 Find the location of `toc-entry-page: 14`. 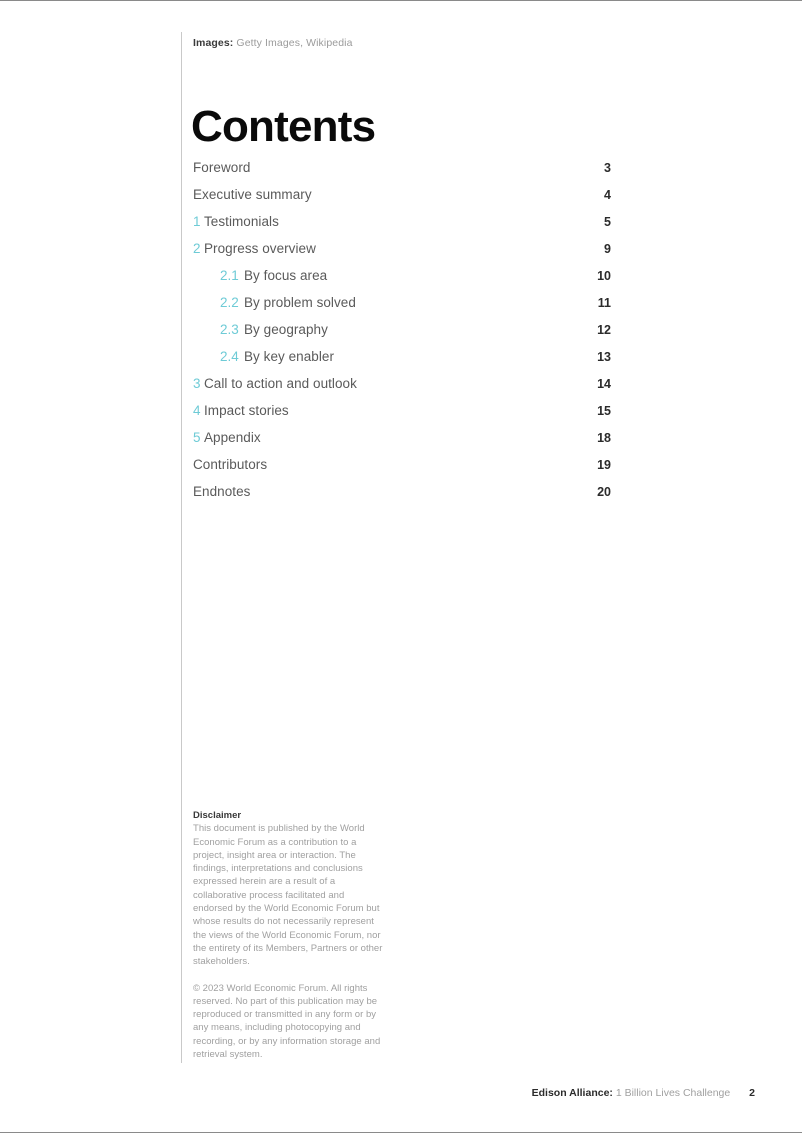

toc-entry-page: 14 is located at coordinates (604, 384).